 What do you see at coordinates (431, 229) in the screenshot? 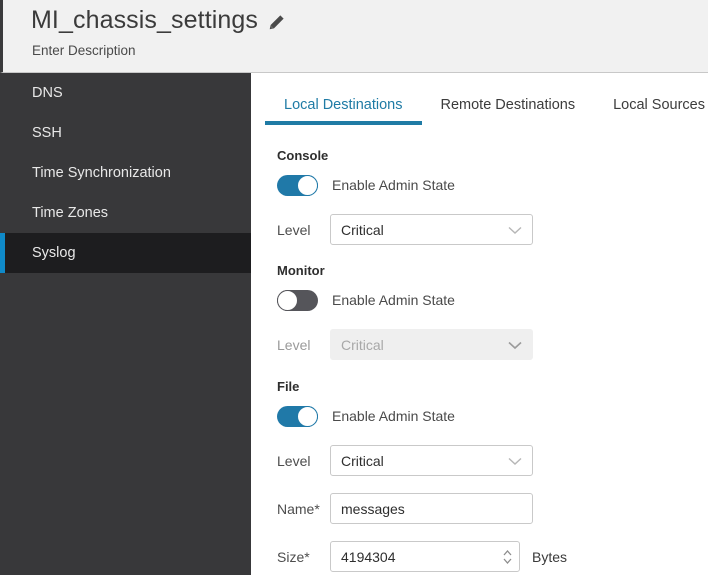
I see `console-level-select: Critical` at bounding box center [431, 229].